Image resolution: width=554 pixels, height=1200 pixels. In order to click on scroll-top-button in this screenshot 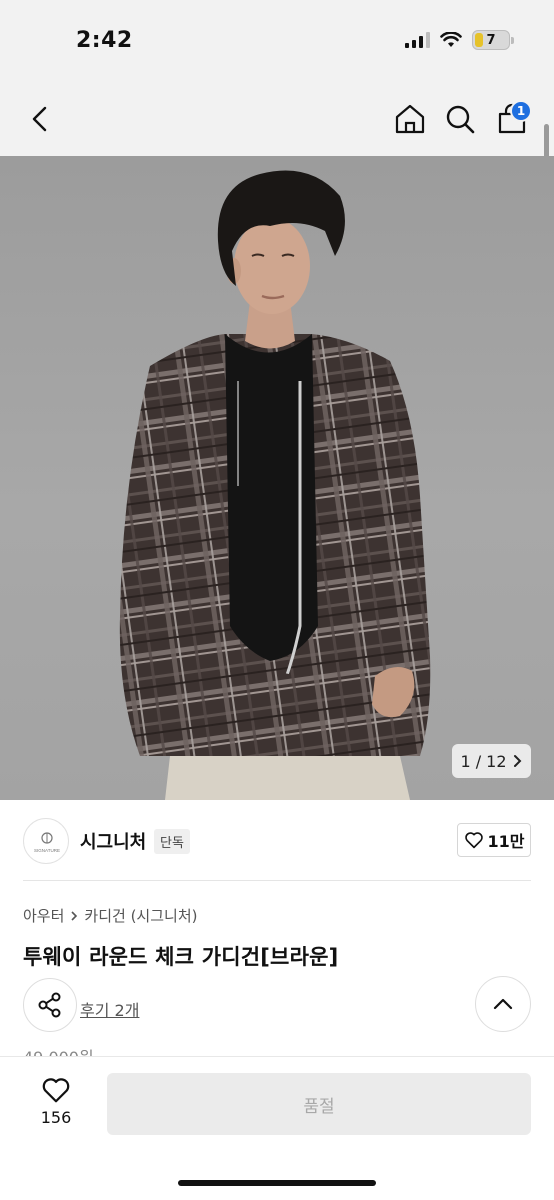, I will do `click(503, 1004)`.